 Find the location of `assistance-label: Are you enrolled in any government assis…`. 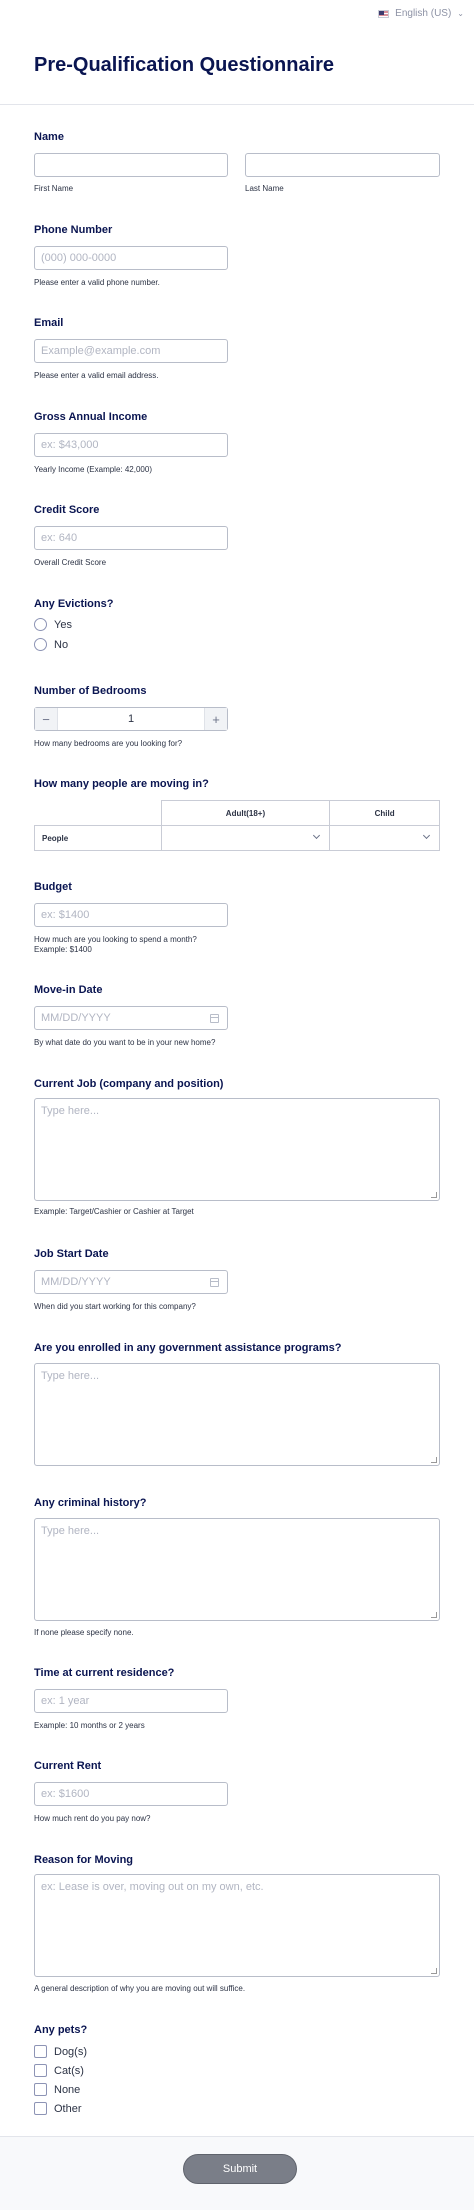

assistance-label: Are you enrolled in any government assis… is located at coordinates (188, 1348).